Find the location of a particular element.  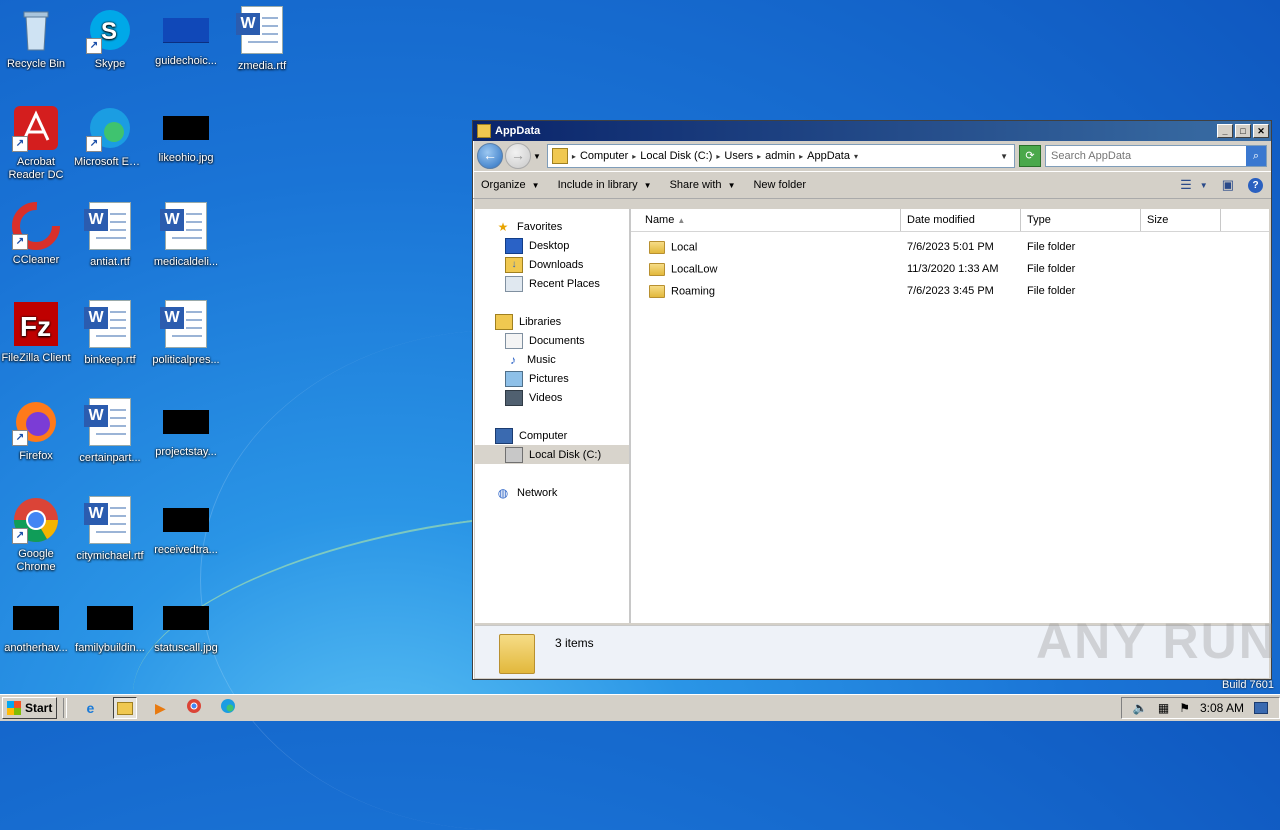

new-folder-button: New folder is located at coordinates (779, 185).